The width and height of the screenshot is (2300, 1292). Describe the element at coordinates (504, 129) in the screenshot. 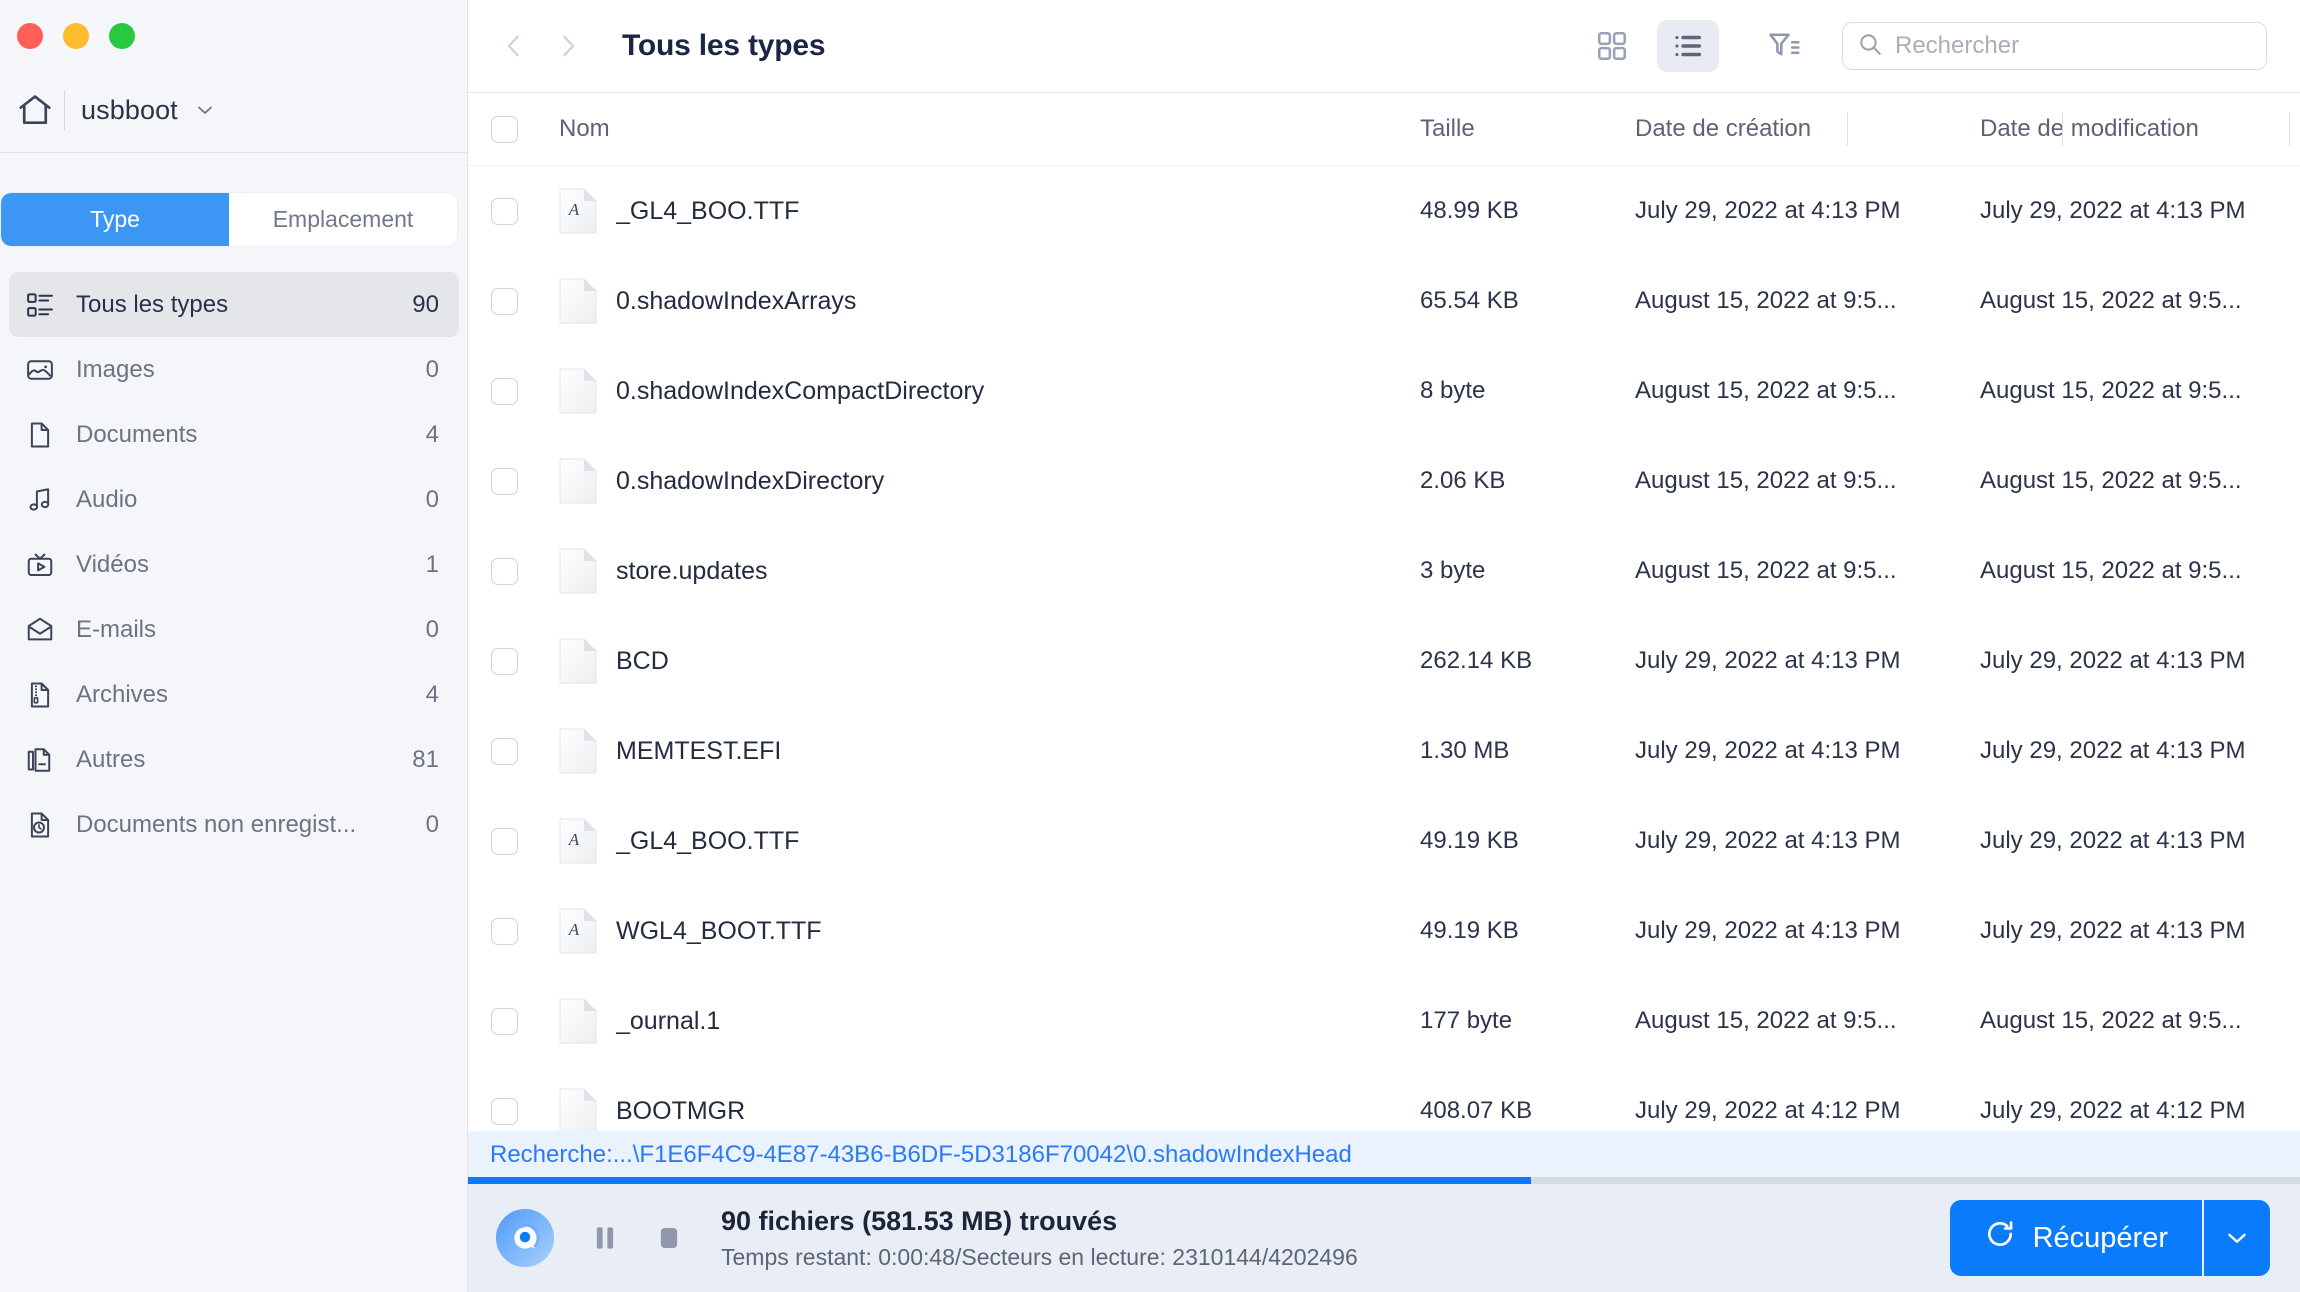

I see `select-all-checkbox` at that location.